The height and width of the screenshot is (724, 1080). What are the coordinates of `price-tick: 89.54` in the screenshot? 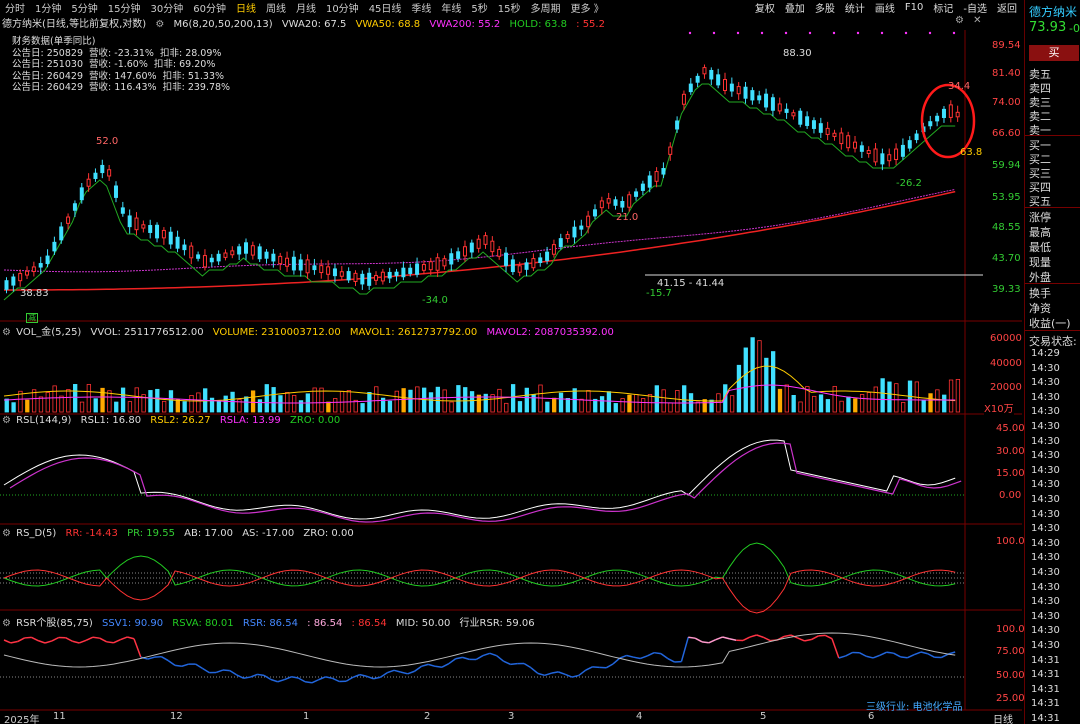 It's located at (1006, 45).